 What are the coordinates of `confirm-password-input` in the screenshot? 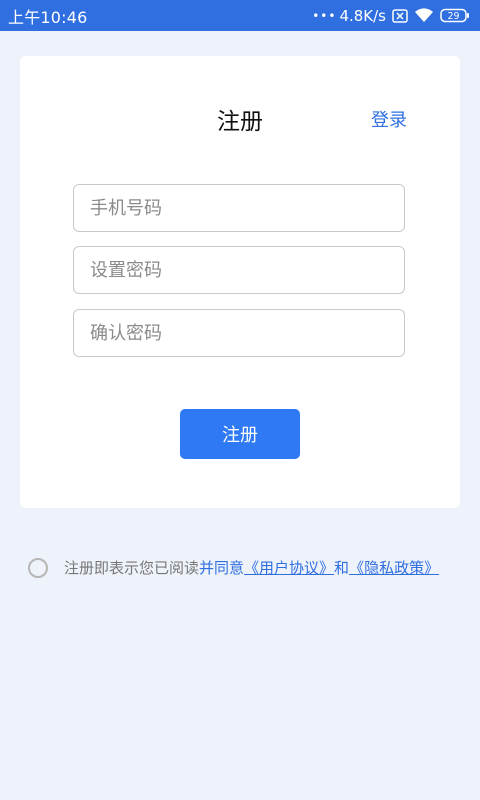 It's located at (239, 333).